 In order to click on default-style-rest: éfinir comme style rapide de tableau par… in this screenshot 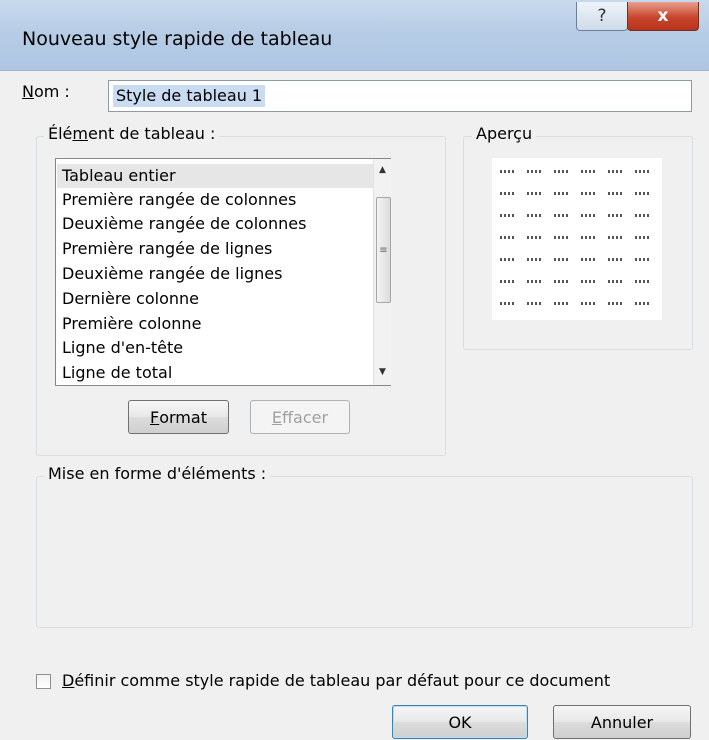, I will do `click(342, 680)`.